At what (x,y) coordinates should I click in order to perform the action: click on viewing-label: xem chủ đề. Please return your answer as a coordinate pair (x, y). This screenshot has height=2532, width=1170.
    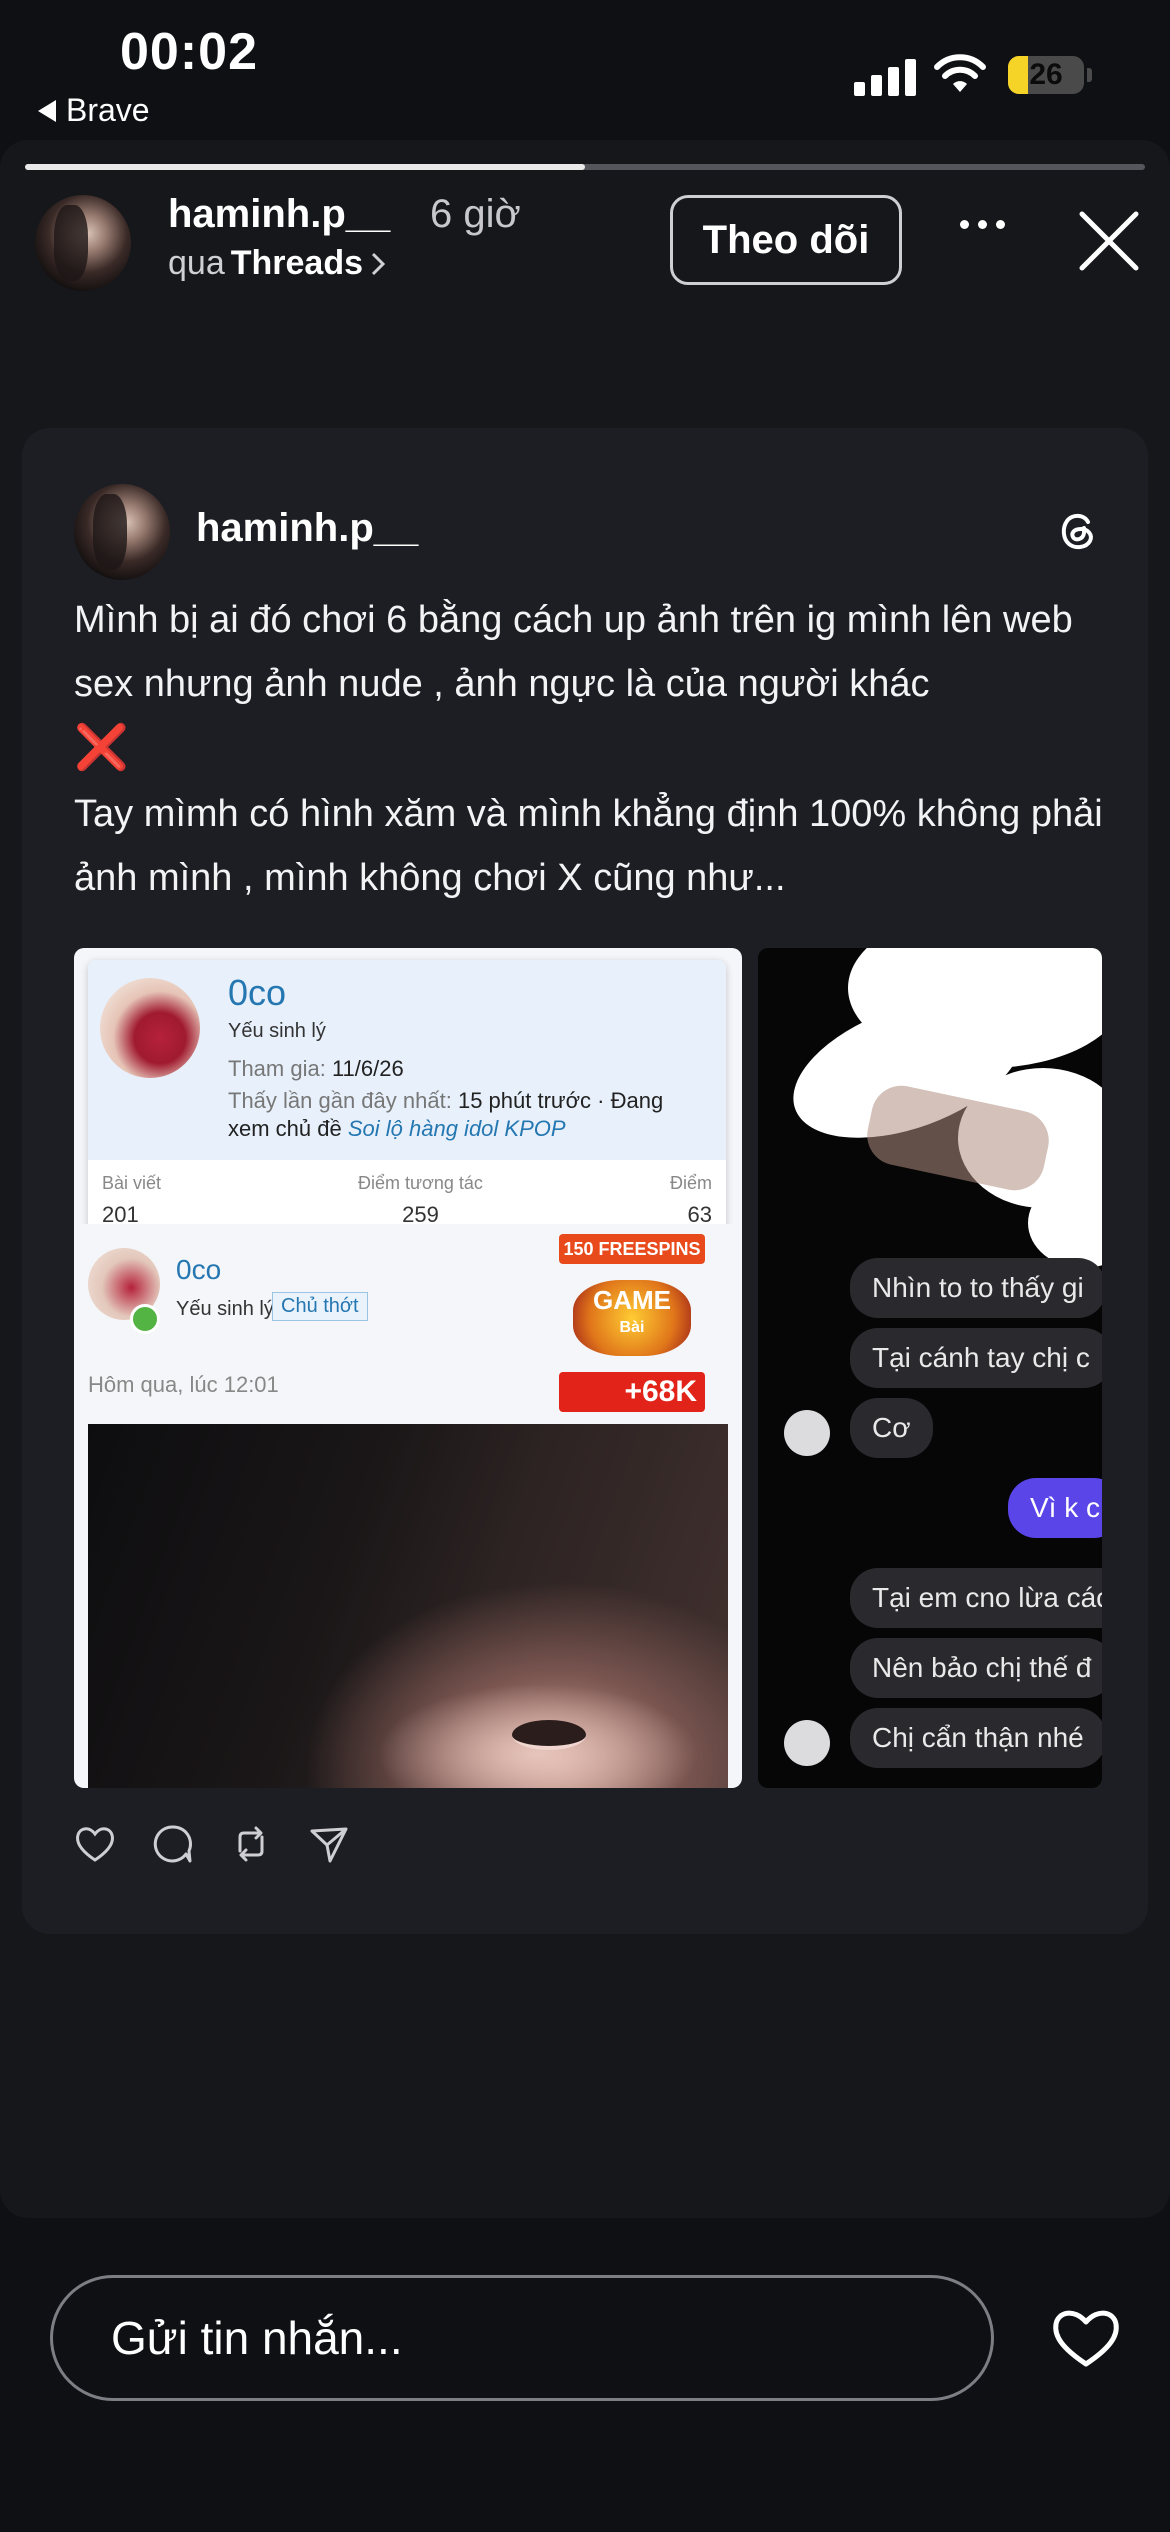
    Looking at the image, I should click on (285, 1128).